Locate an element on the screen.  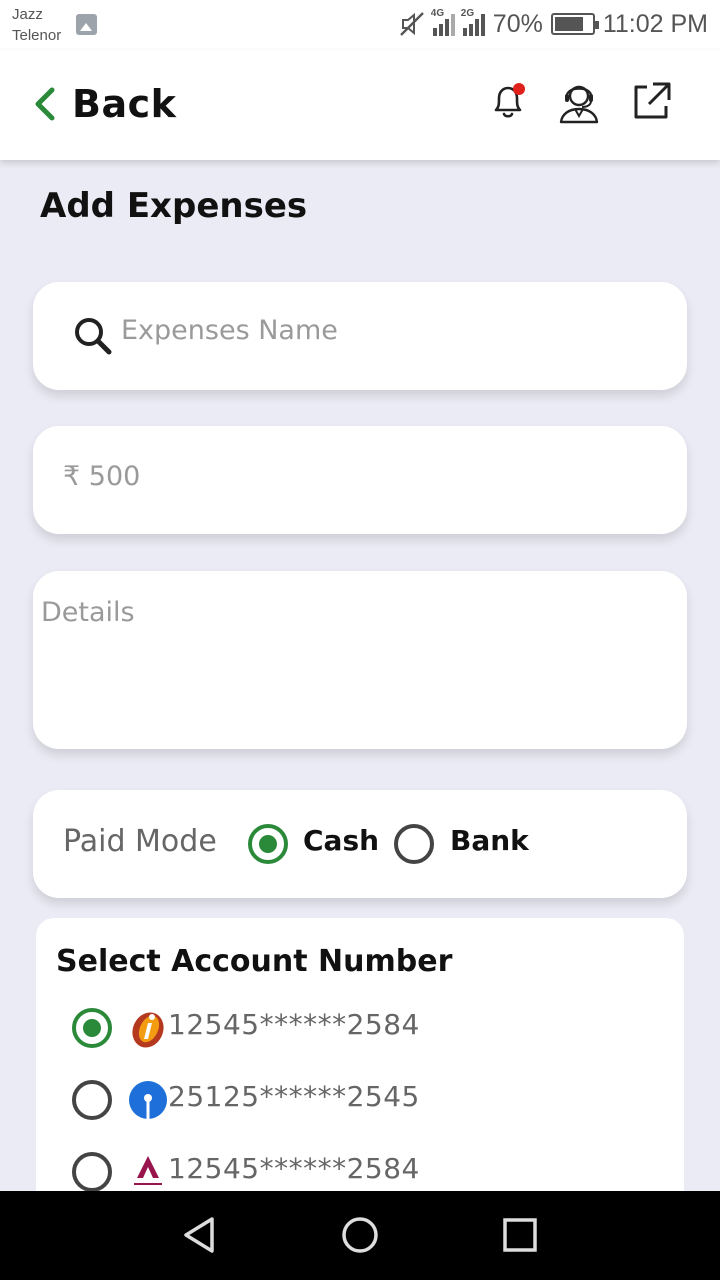
support-agent-icon is located at coordinates (579, 102).